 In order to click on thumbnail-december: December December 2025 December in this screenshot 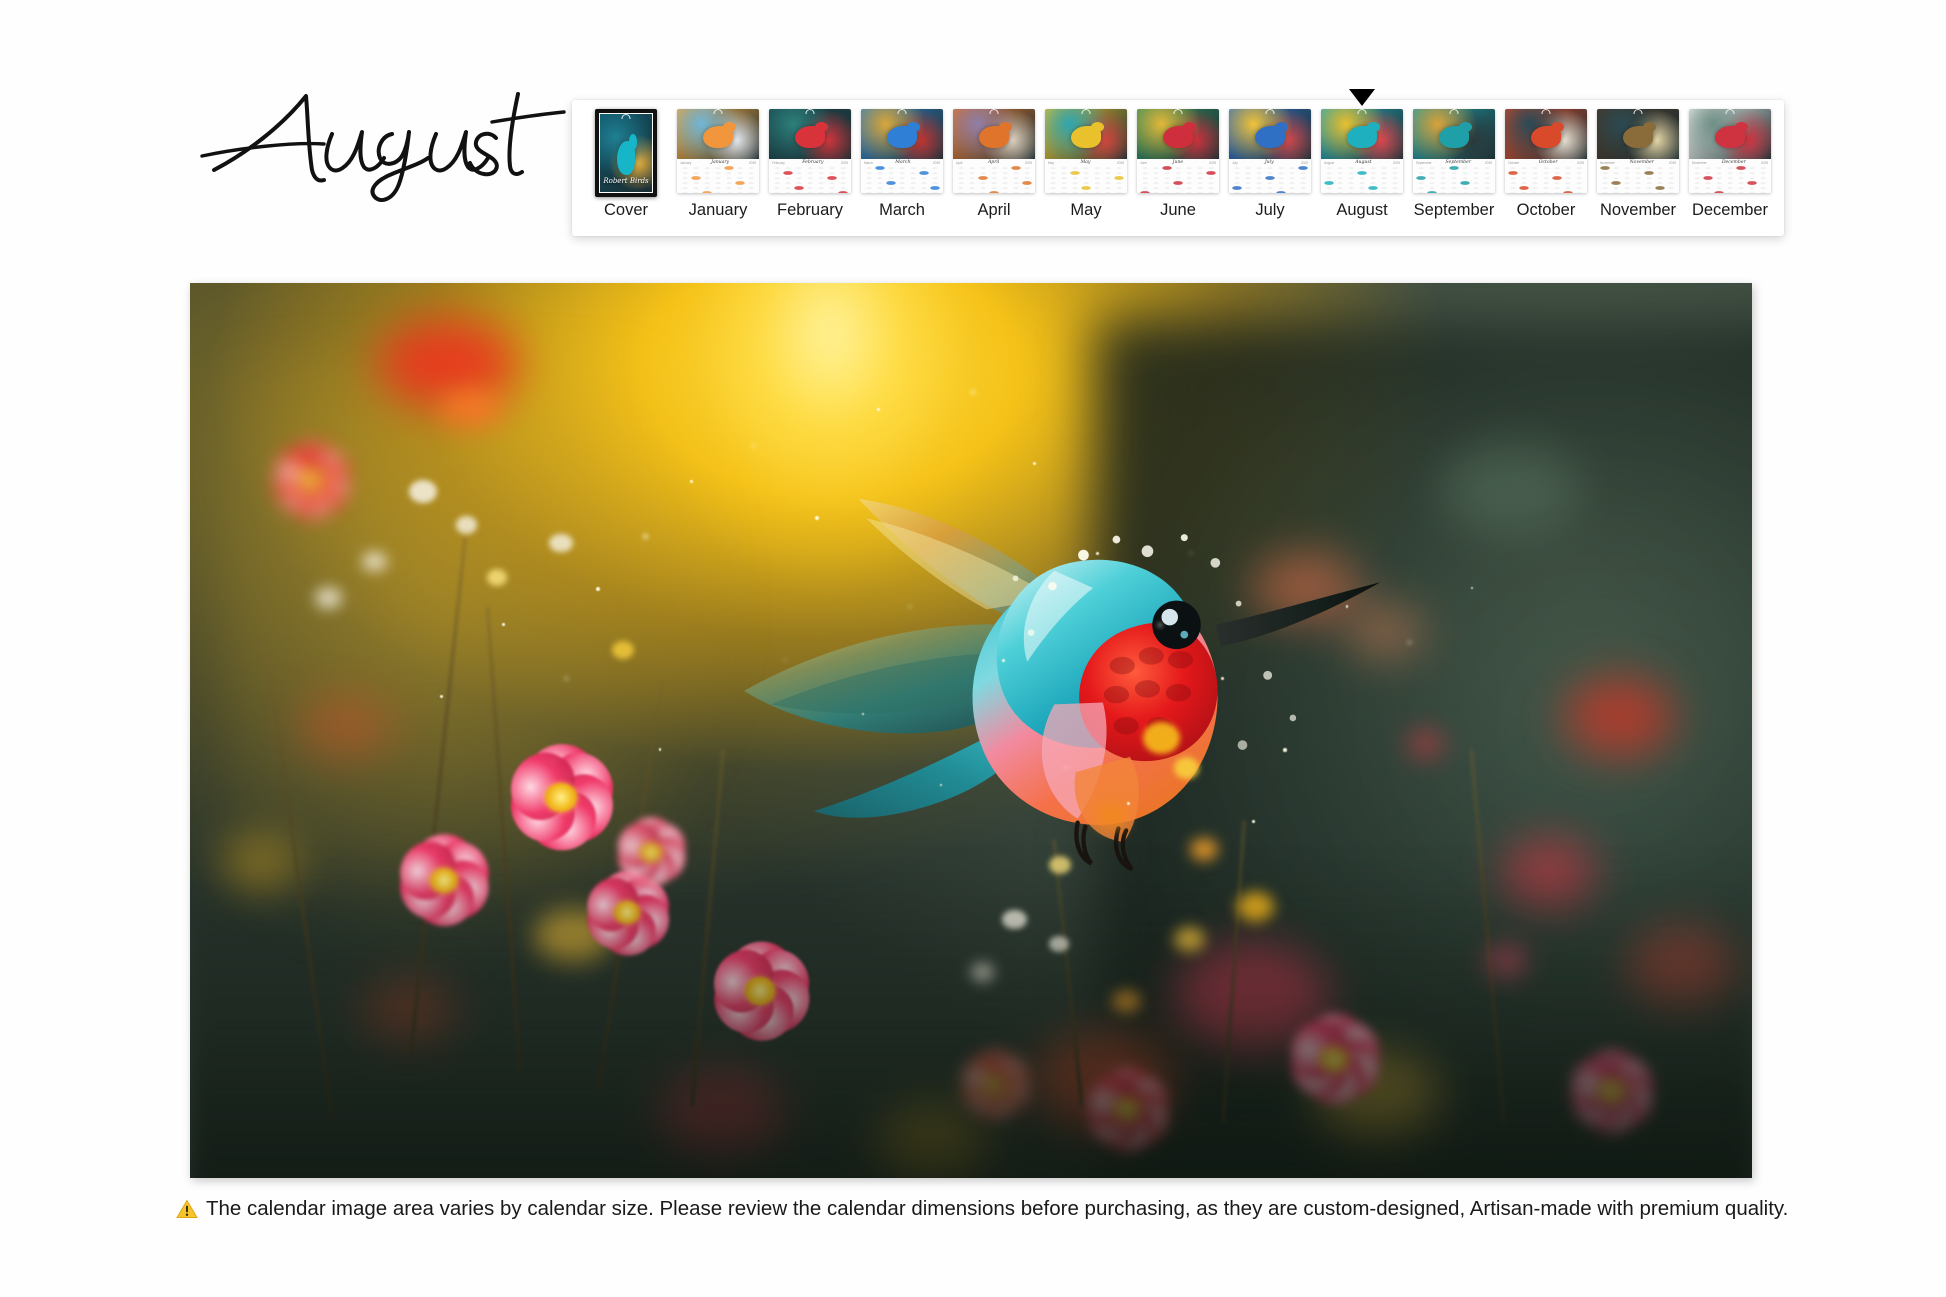, I will do `click(1730, 165)`.